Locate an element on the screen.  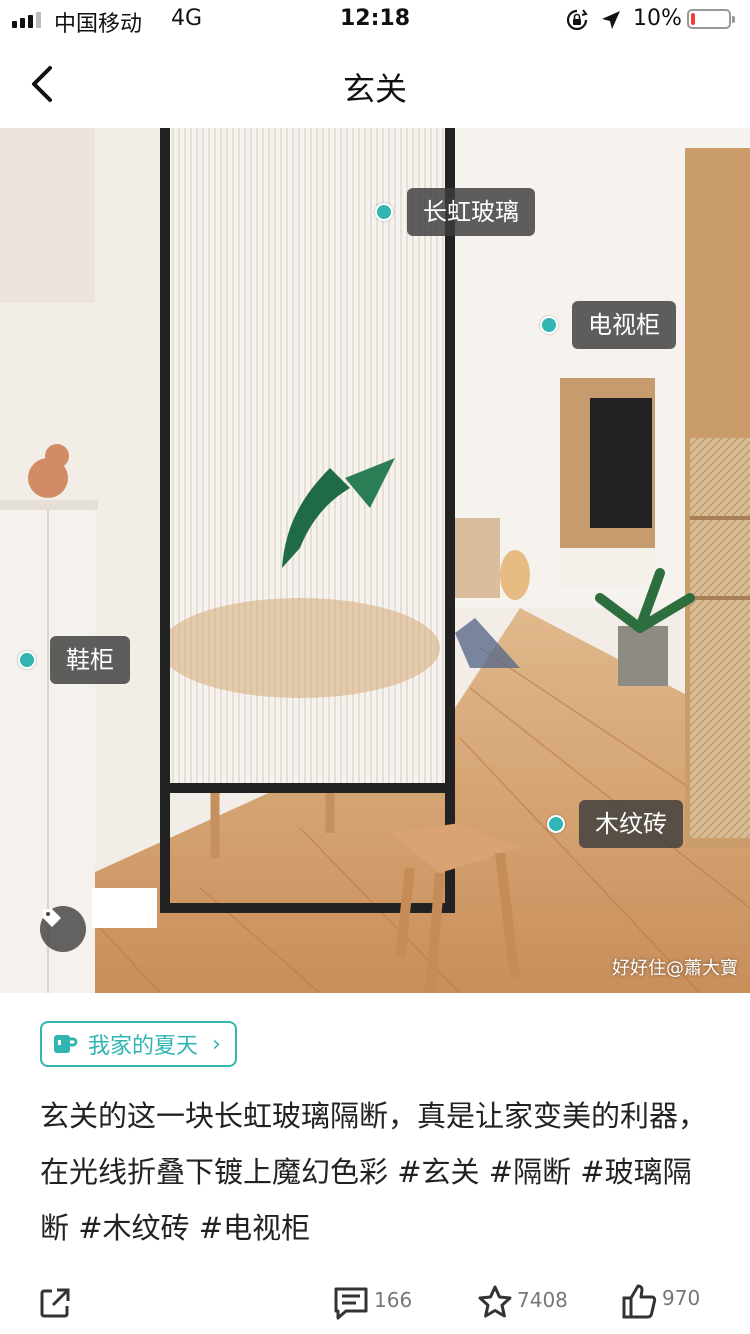
location-arrow-icon is located at coordinates (611, 22).